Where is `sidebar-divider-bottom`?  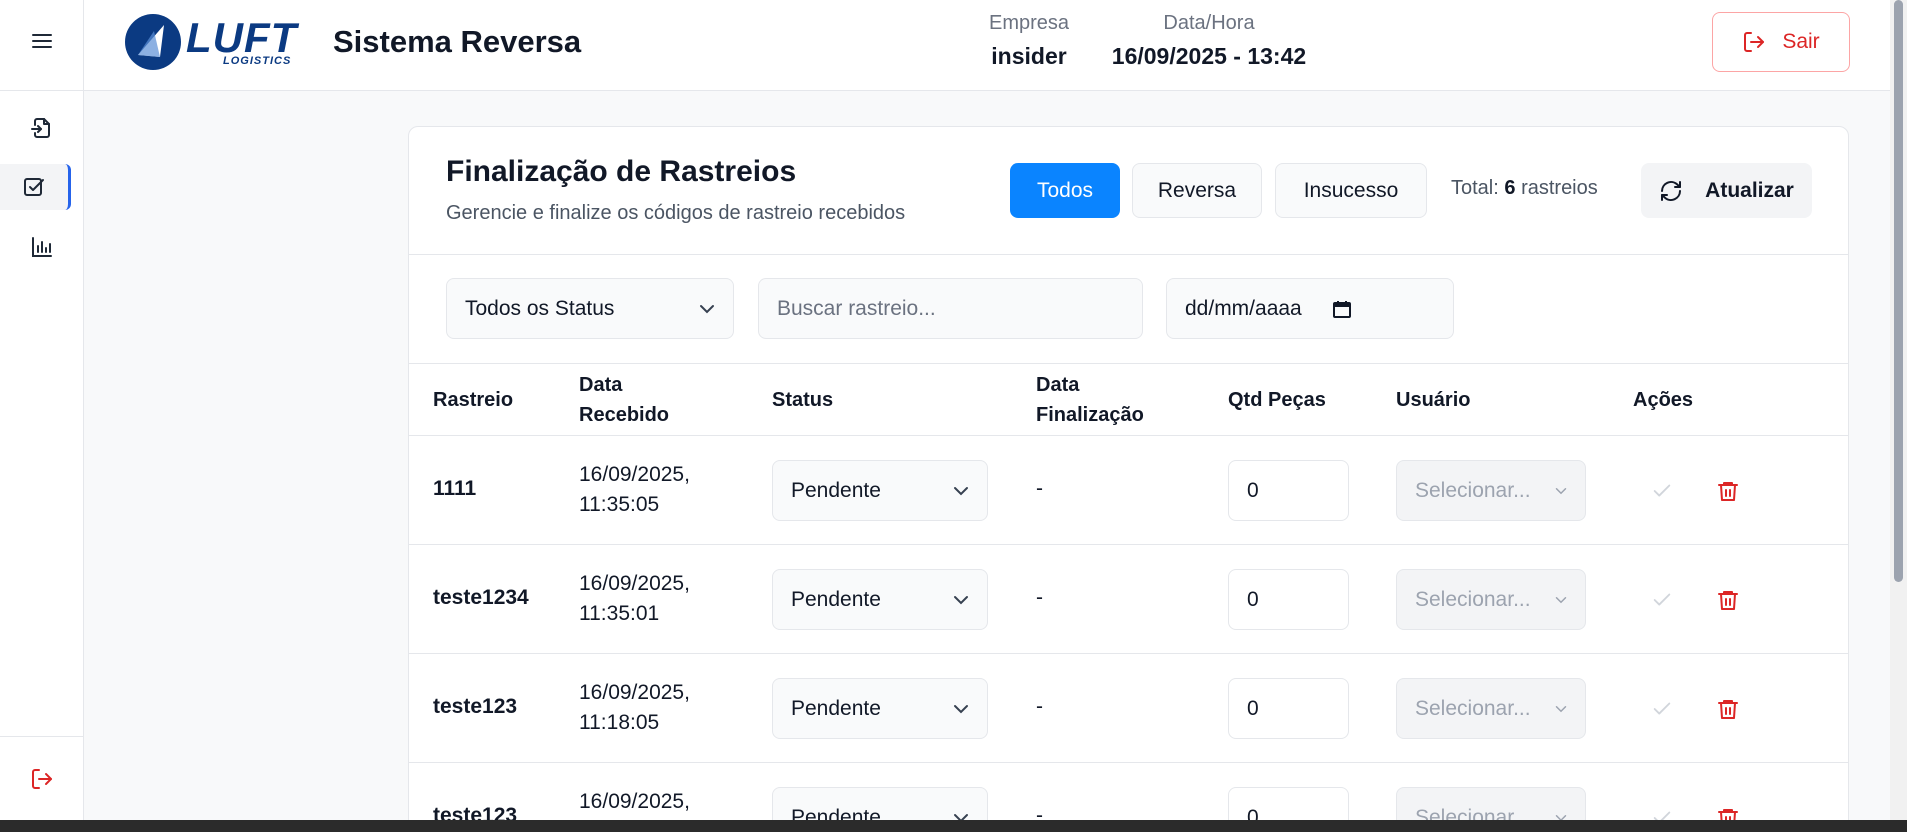
sidebar-divider-bottom is located at coordinates (42, 736).